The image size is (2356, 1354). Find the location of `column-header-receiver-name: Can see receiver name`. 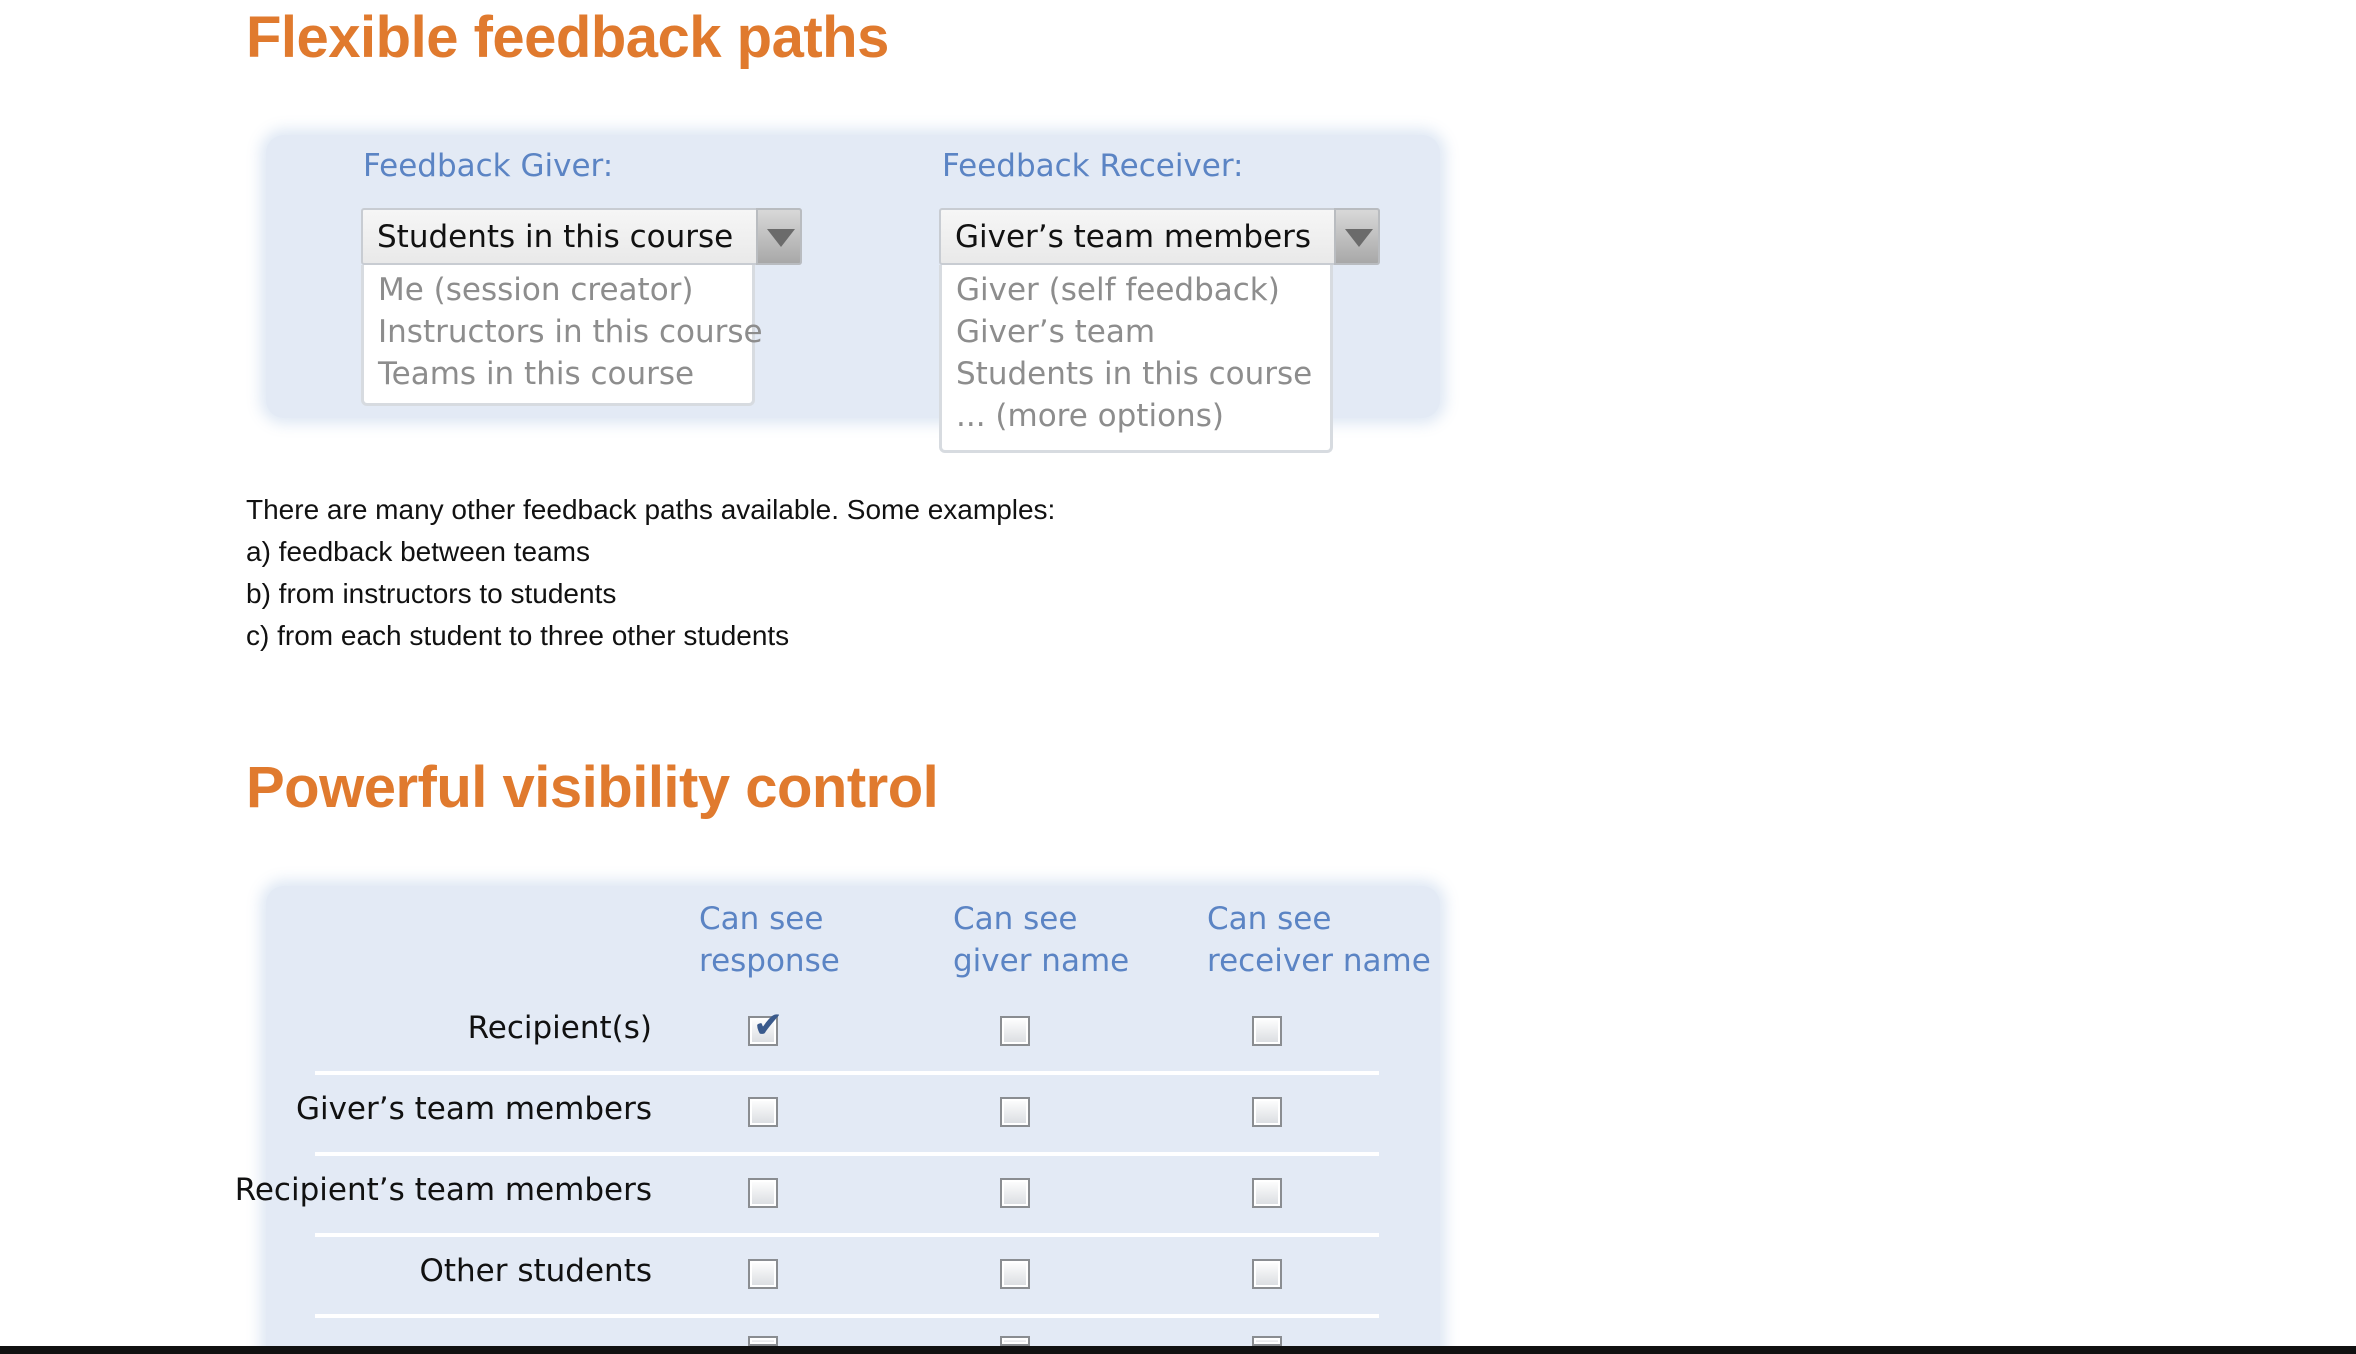

column-header-receiver-name: Can see receiver name is located at coordinates (1319, 940).